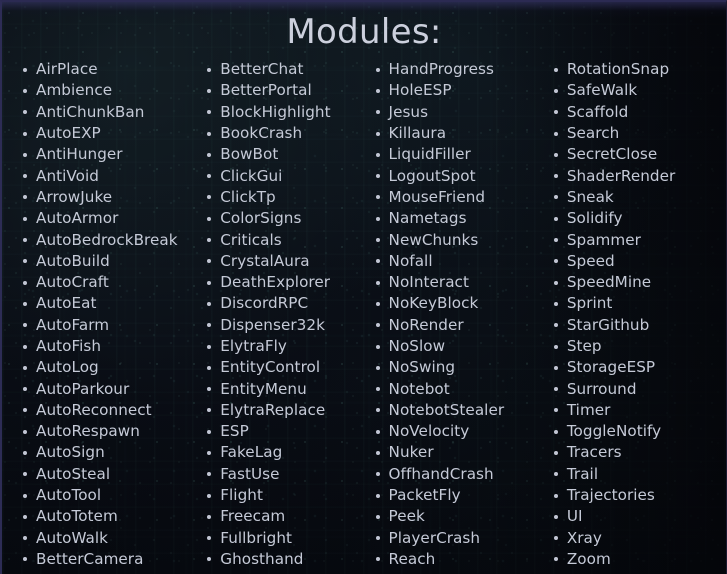  I want to click on module-list-item: AutoFarm, so click(103, 325).